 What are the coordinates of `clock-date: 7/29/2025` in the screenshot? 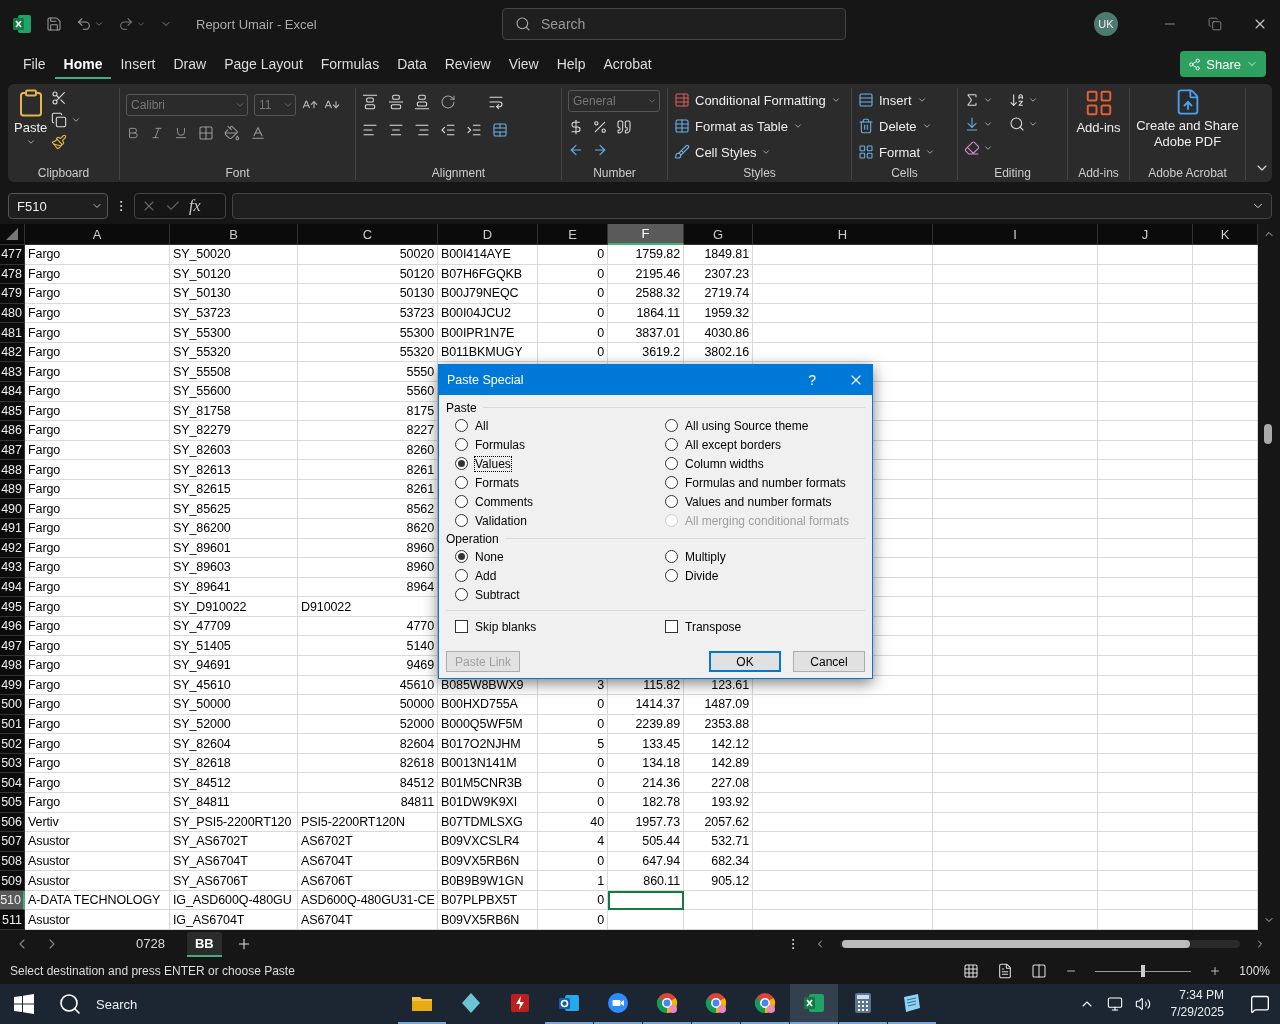 It's located at (1197, 1012).